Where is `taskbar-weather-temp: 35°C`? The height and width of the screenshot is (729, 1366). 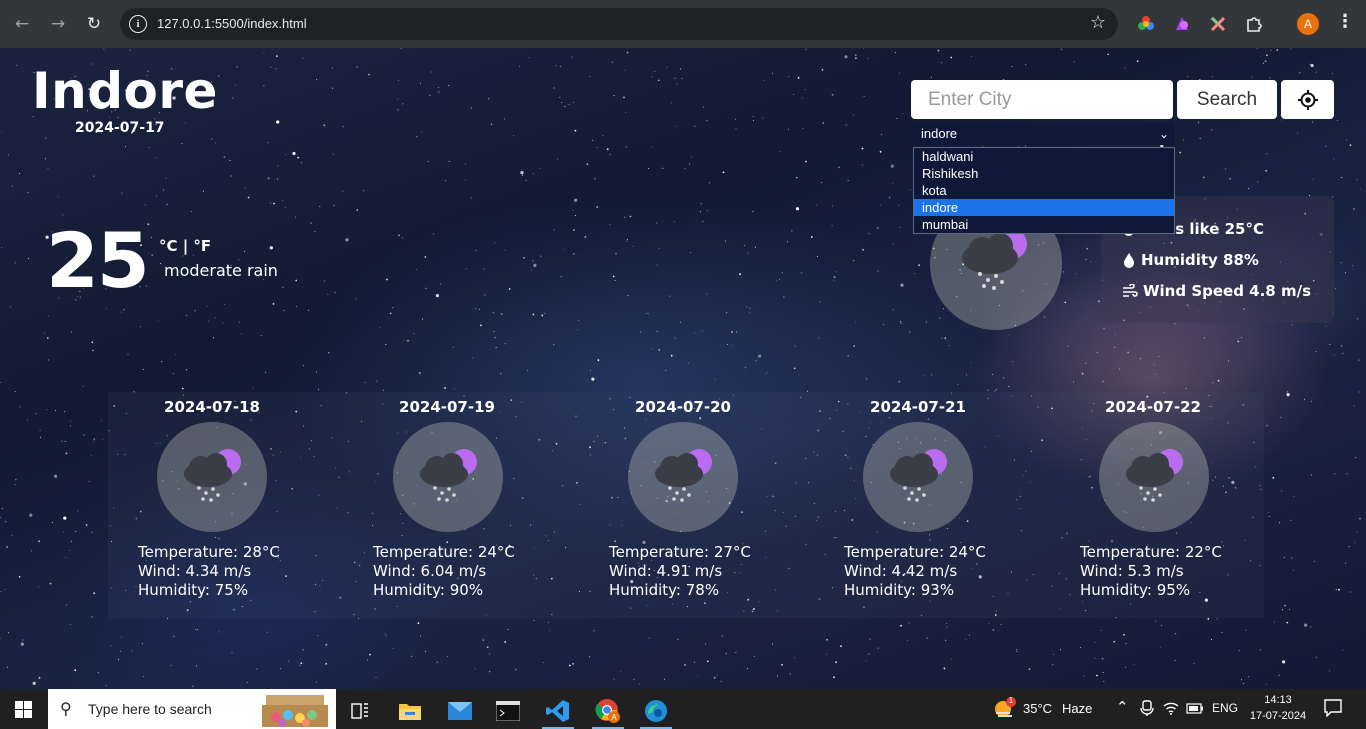
taskbar-weather-temp: 35°C is located at coordinates (1037, 708).